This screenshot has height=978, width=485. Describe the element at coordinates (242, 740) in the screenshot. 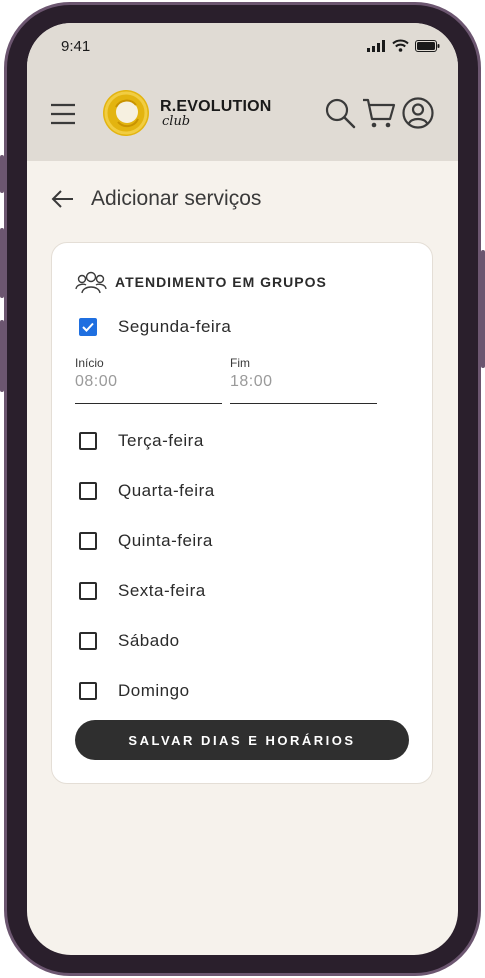

I see `save-schedule-button: SALVAR DIAS E HORÁRIOS` at that location.